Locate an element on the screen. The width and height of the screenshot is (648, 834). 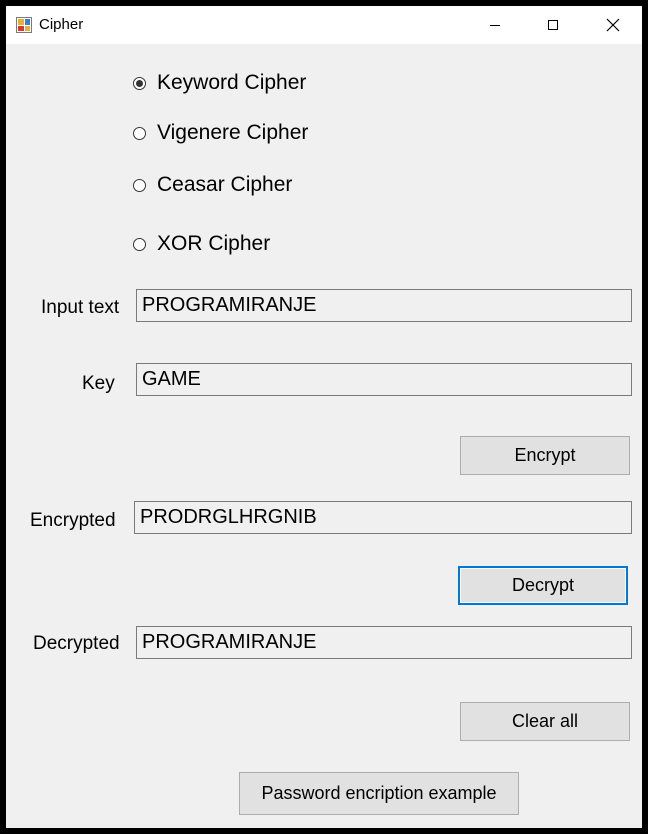
input-text-label: Input text is located at coordinates (80, 307).